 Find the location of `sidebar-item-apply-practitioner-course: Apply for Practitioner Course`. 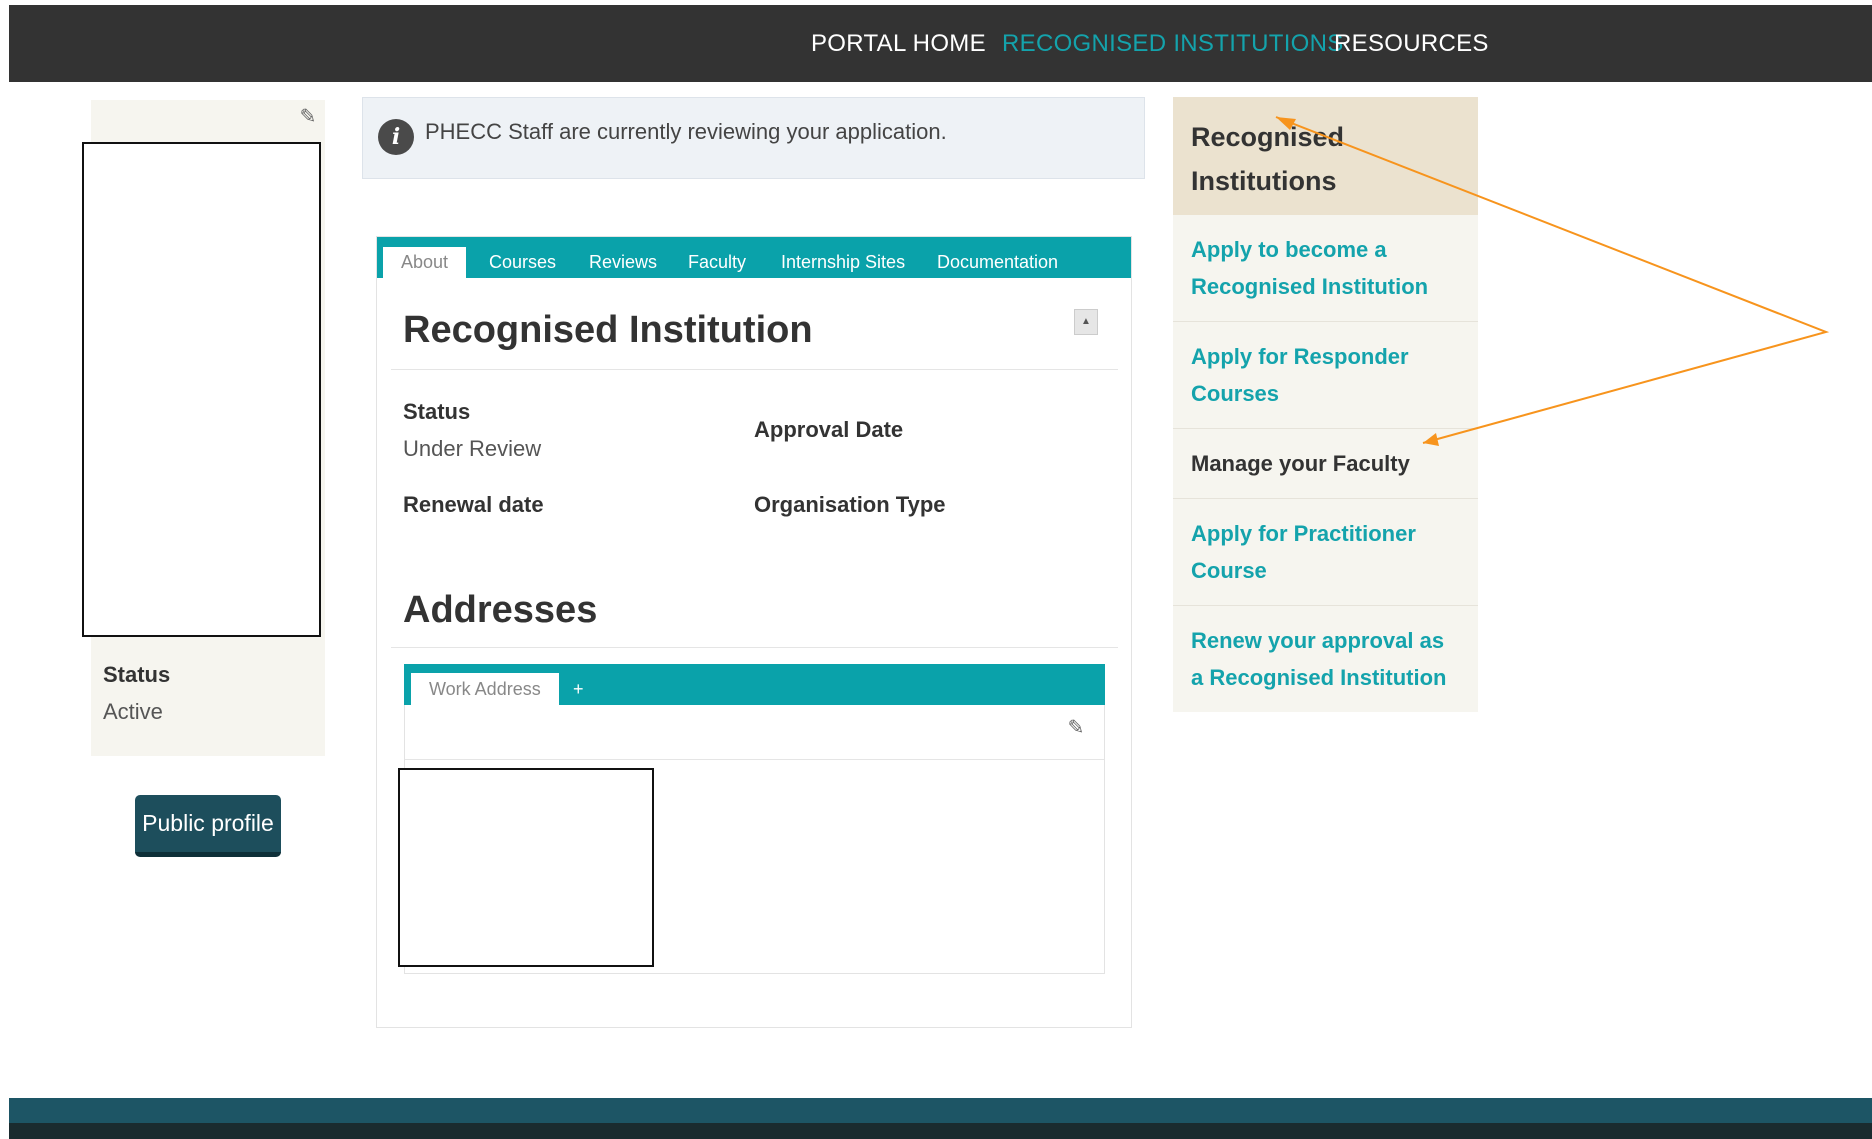

sidebar-item-apply-practitioner-course: Apply for Practitioner Course is located at coordinates (1325, 552).